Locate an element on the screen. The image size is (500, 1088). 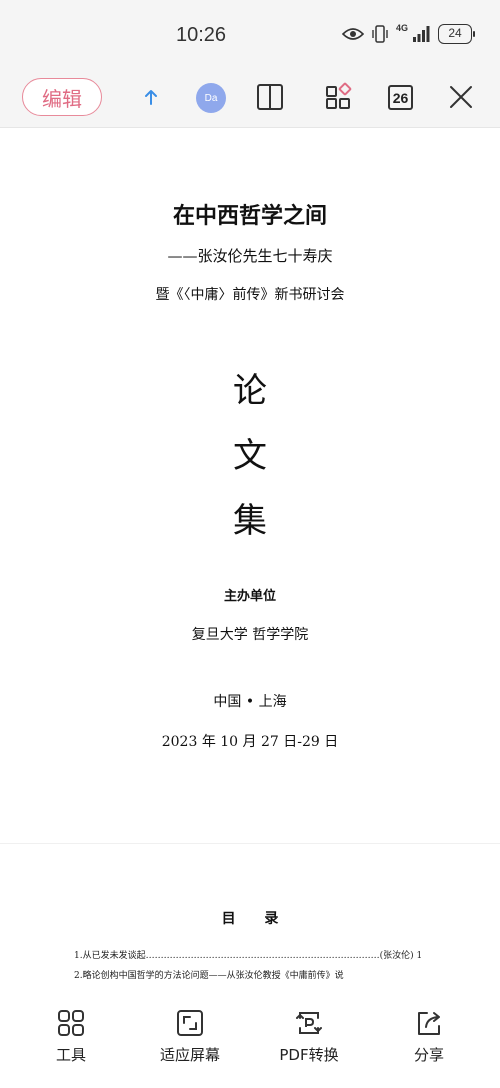
page-count-badge: 26 is located at coordinates (400, 97).